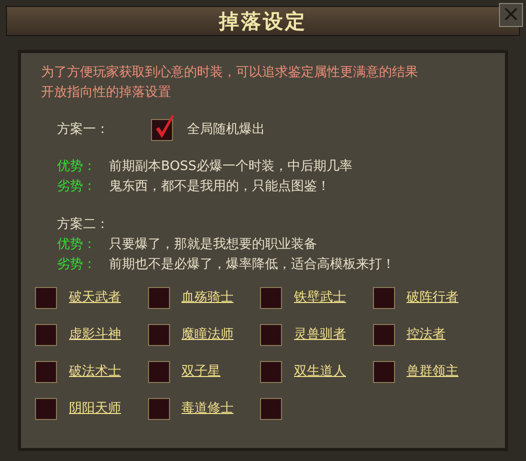 The width and height of the screenshot is (526, 461). What do you see at coordinates (201, 372) in the screenshot?
I see `class-link: 双子星` at bounding box center [201, 372].